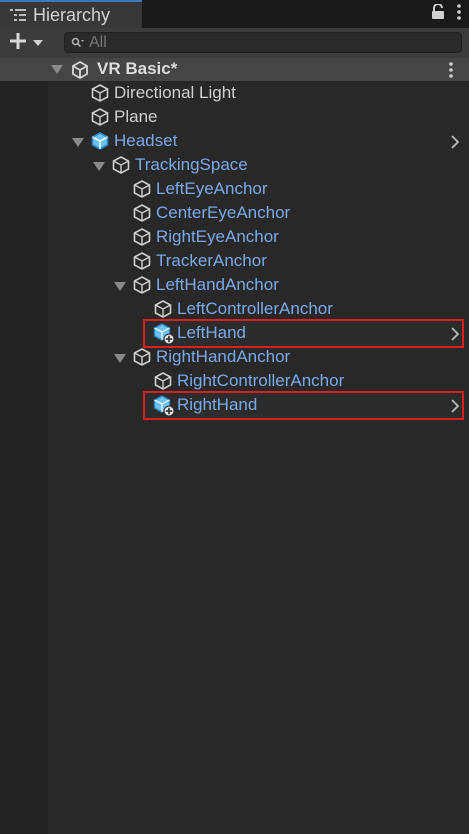 This screenshot has width=469, height=834. I want to click on tree-item-trackingspace: TrackingSpace, so click(258, 165).